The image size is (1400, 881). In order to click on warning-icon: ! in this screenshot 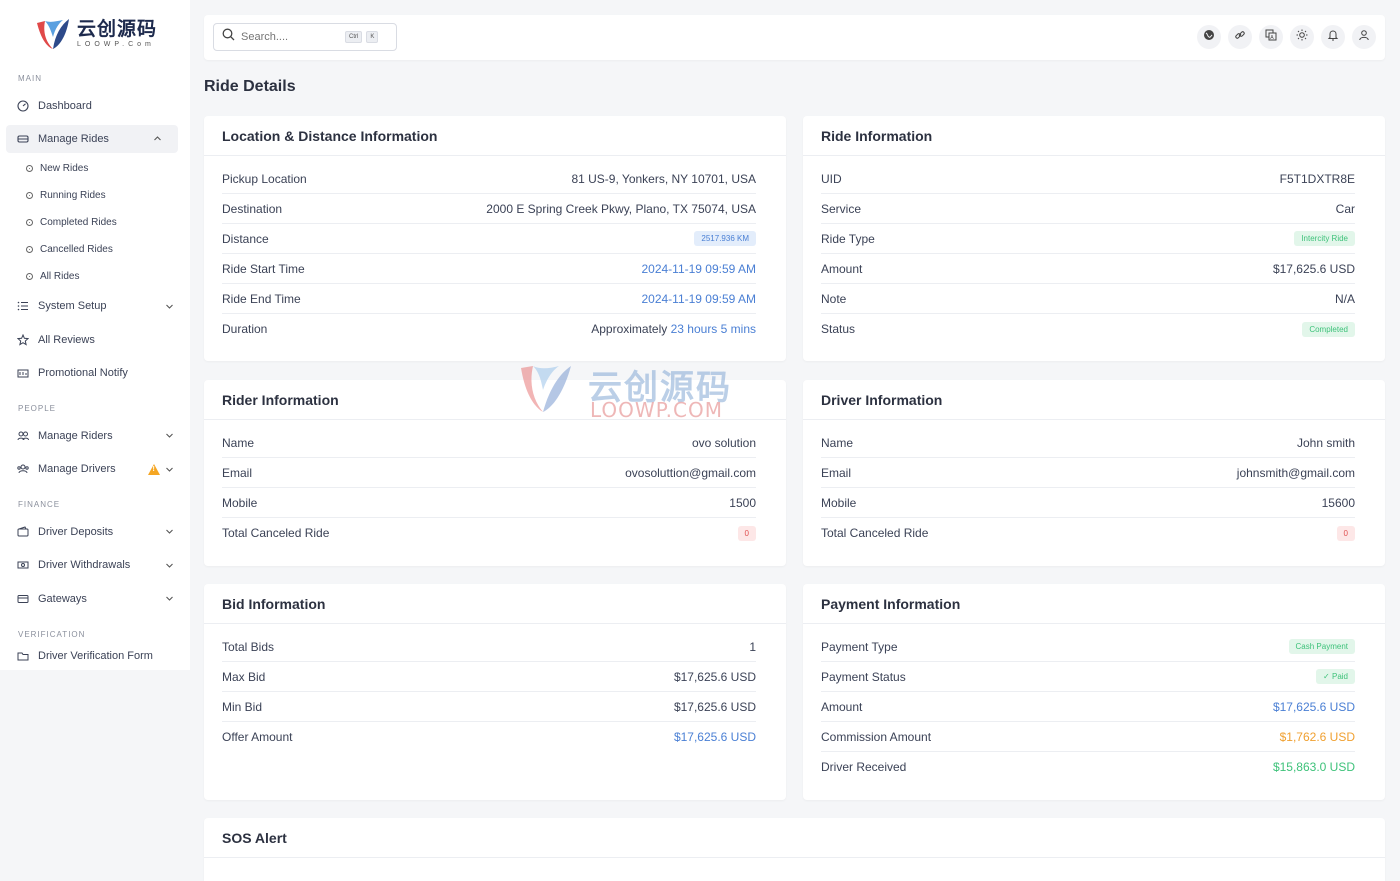, I will do `click(154, 469)`.